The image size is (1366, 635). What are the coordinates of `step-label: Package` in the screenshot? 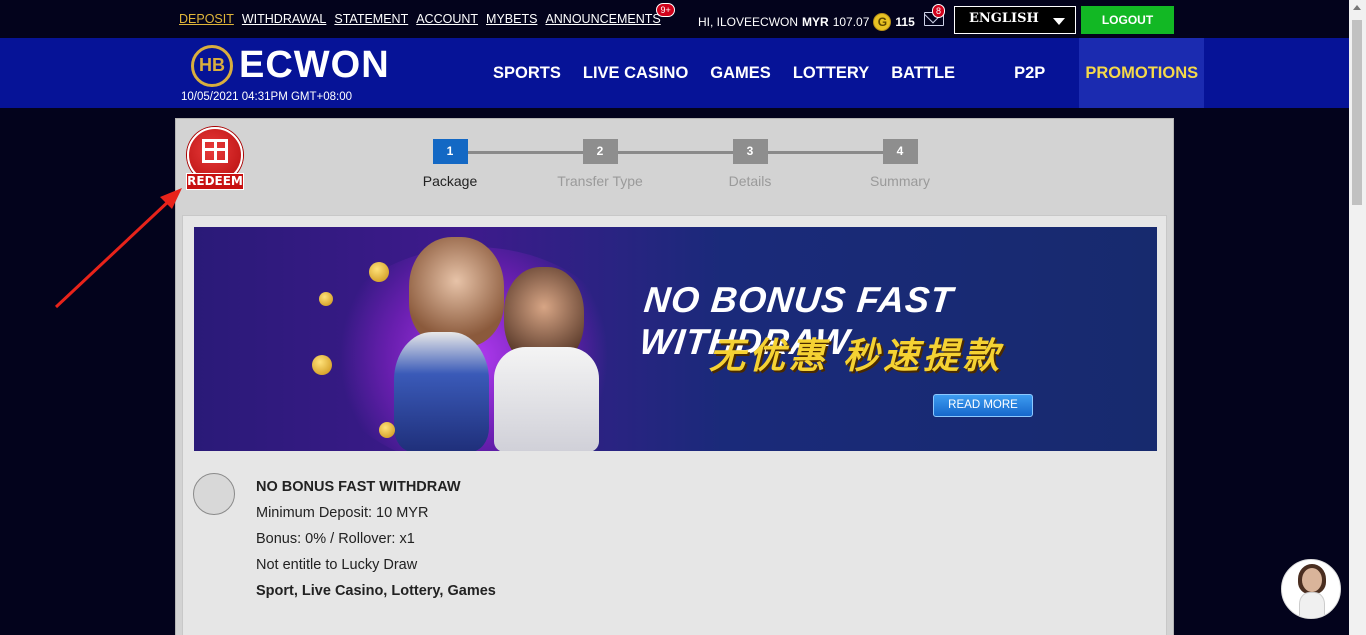 It's located at (450, 181).